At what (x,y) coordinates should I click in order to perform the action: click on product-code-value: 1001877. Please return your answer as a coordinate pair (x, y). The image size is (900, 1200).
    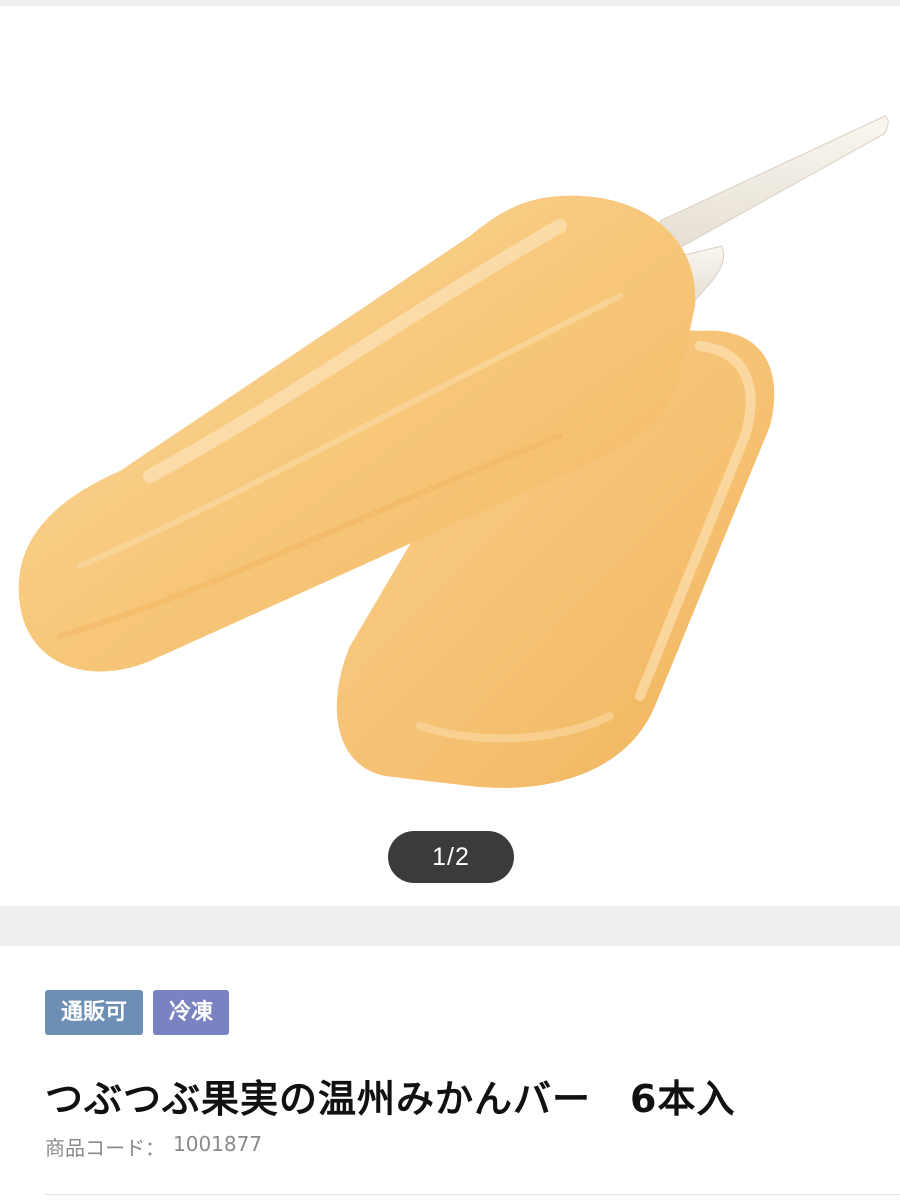
    Looking at the image, I should click on (218, 1144).